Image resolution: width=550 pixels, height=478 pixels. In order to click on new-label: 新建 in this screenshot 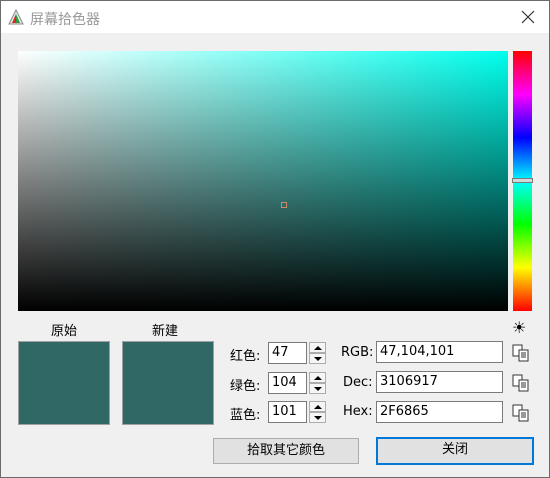, I will do `click(165, 331)`.